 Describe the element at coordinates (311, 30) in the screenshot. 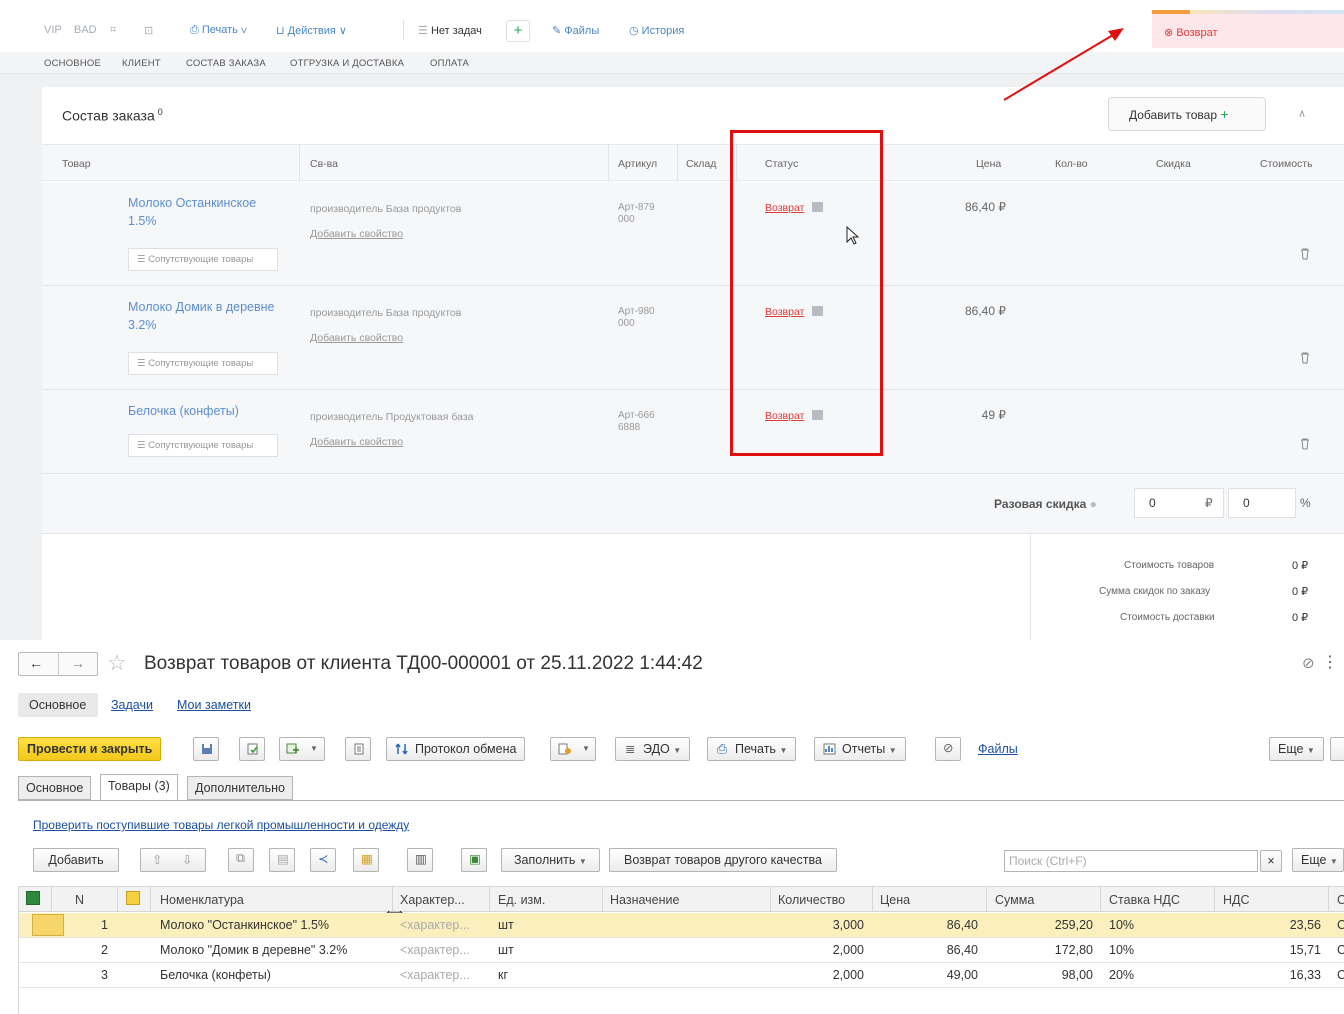

I see `actions-menu: ⊔ Действия ∨` at that location.